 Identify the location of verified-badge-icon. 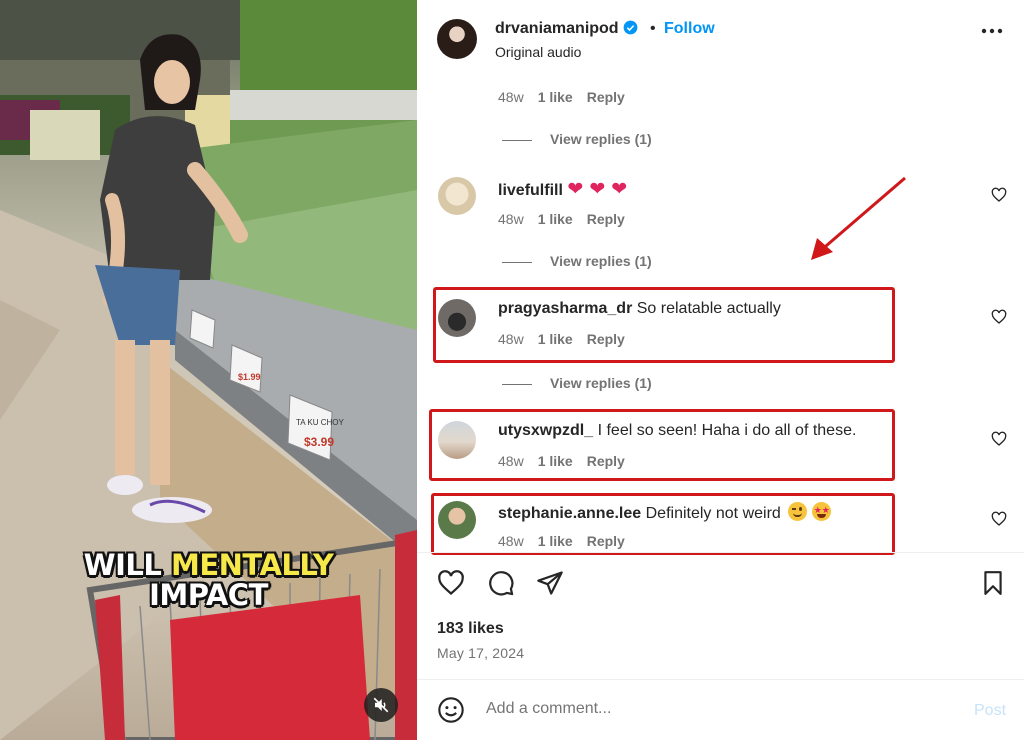
(630, 27).